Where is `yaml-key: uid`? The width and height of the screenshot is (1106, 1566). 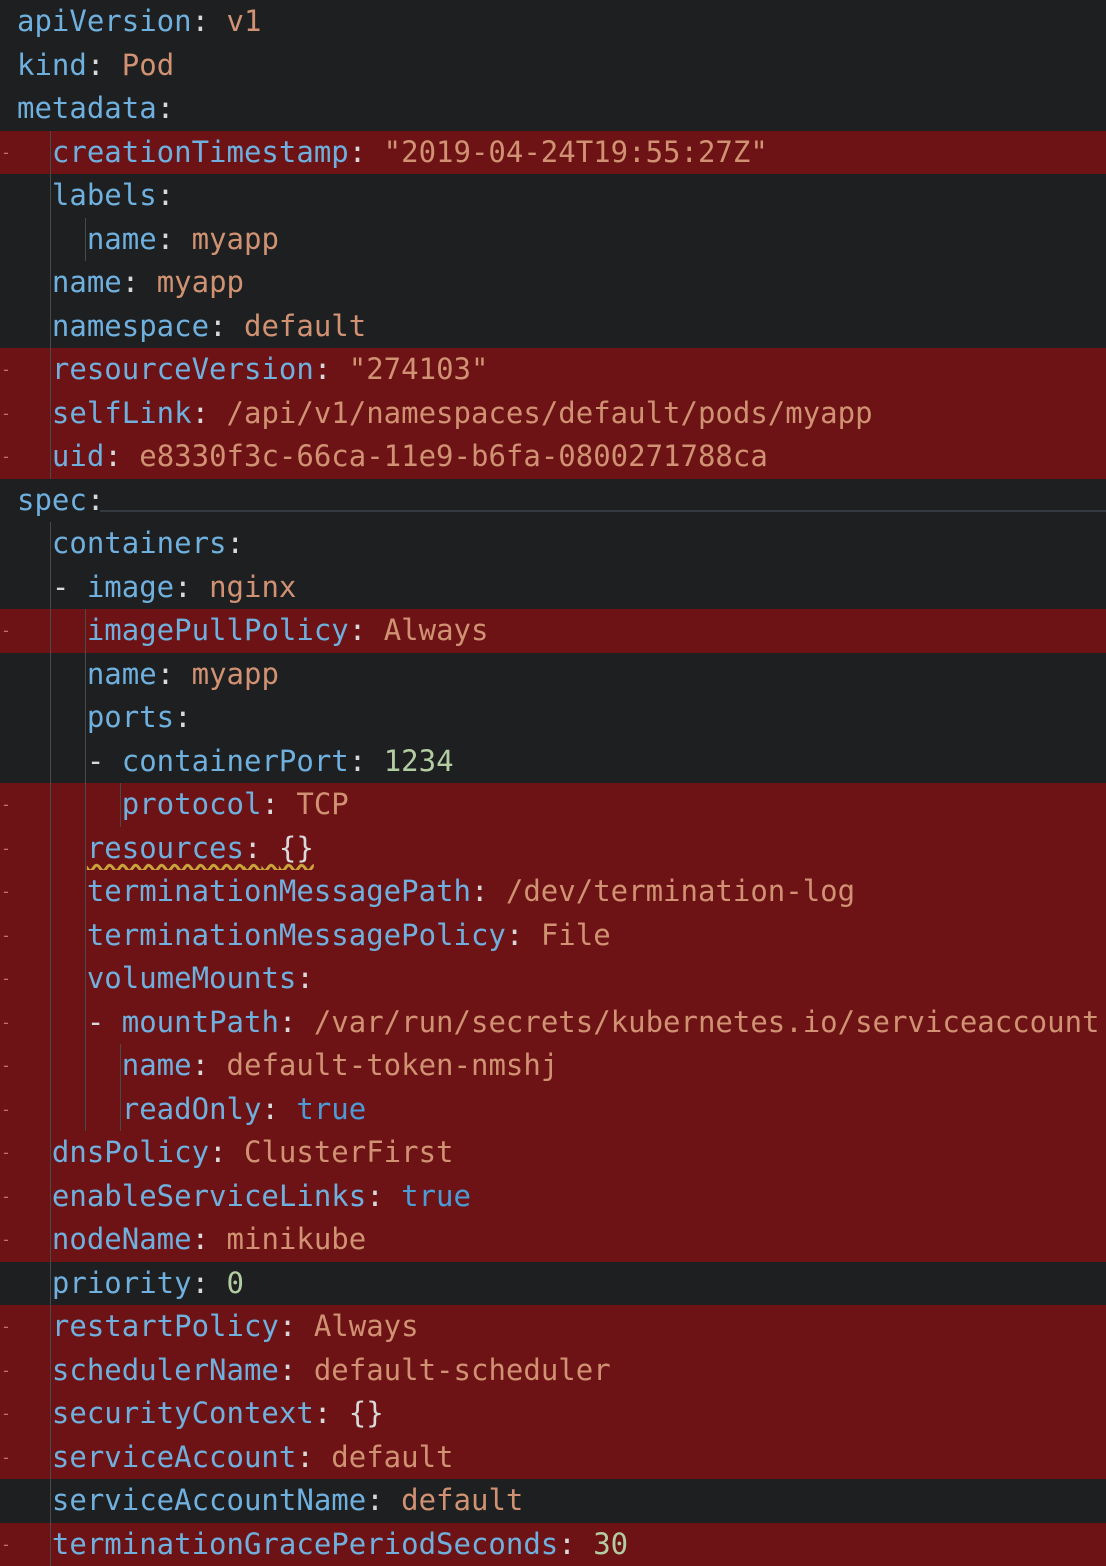 yaml-key: uid is located at coordinates (78, 456).